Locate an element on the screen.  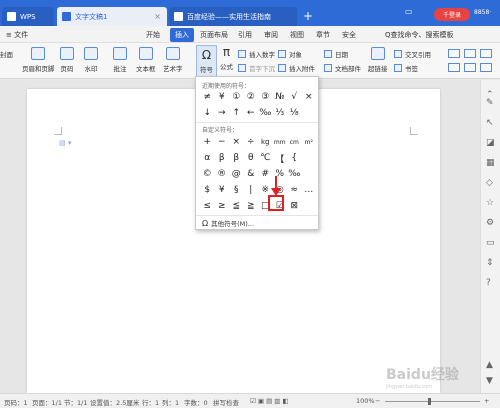
menu-reference: 引用 is located at coordinates (245, 35).